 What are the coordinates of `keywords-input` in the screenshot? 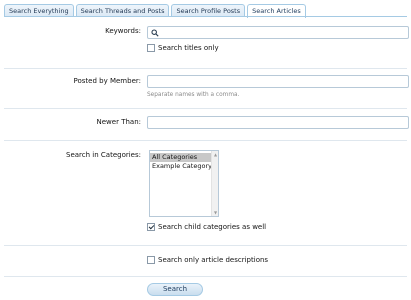 It's located at (278, 32).